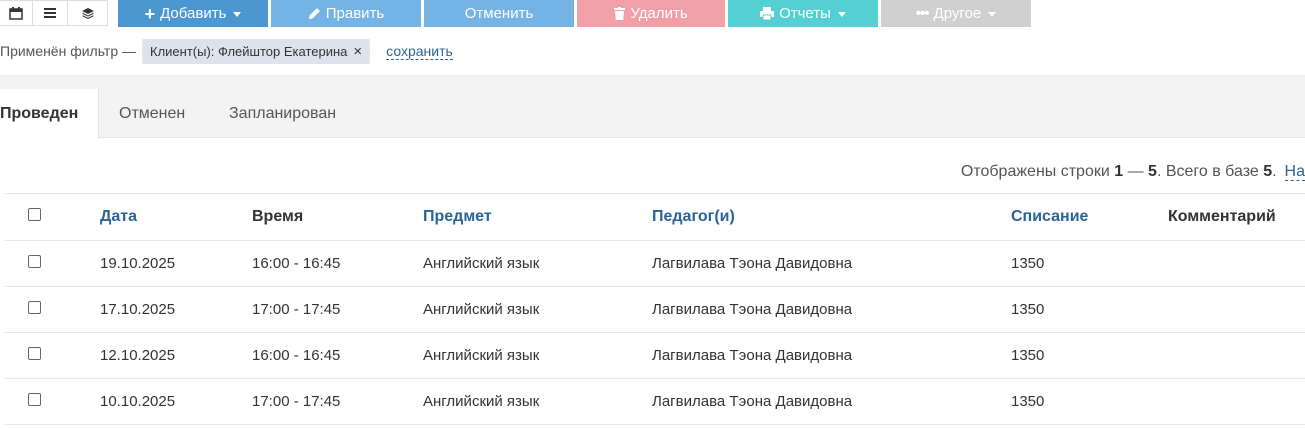 The height and width of the screenshot is (428, 1305). What do you see at coordinates (831, 217) in the screenshot?
I see `column-teacher: Педагог(и)` at bounding box center [831, 217].